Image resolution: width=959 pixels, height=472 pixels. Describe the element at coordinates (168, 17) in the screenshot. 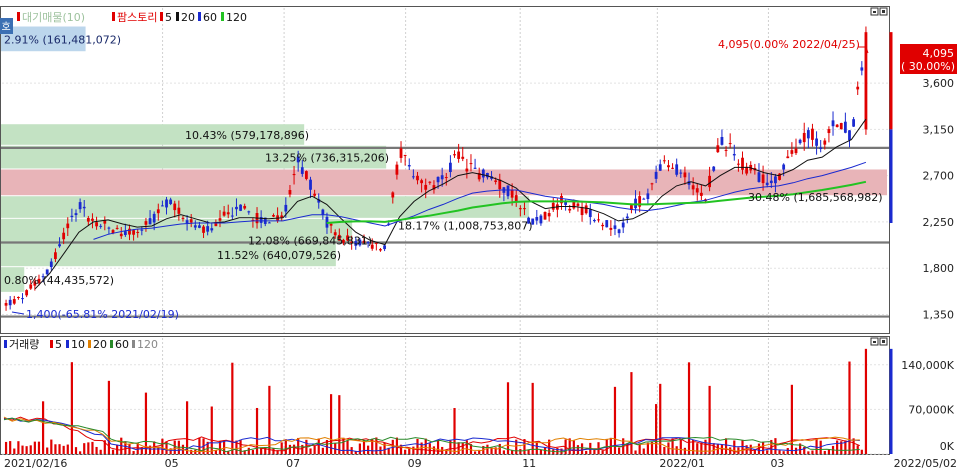

I see `legend-item-ma5: 5` at that location.